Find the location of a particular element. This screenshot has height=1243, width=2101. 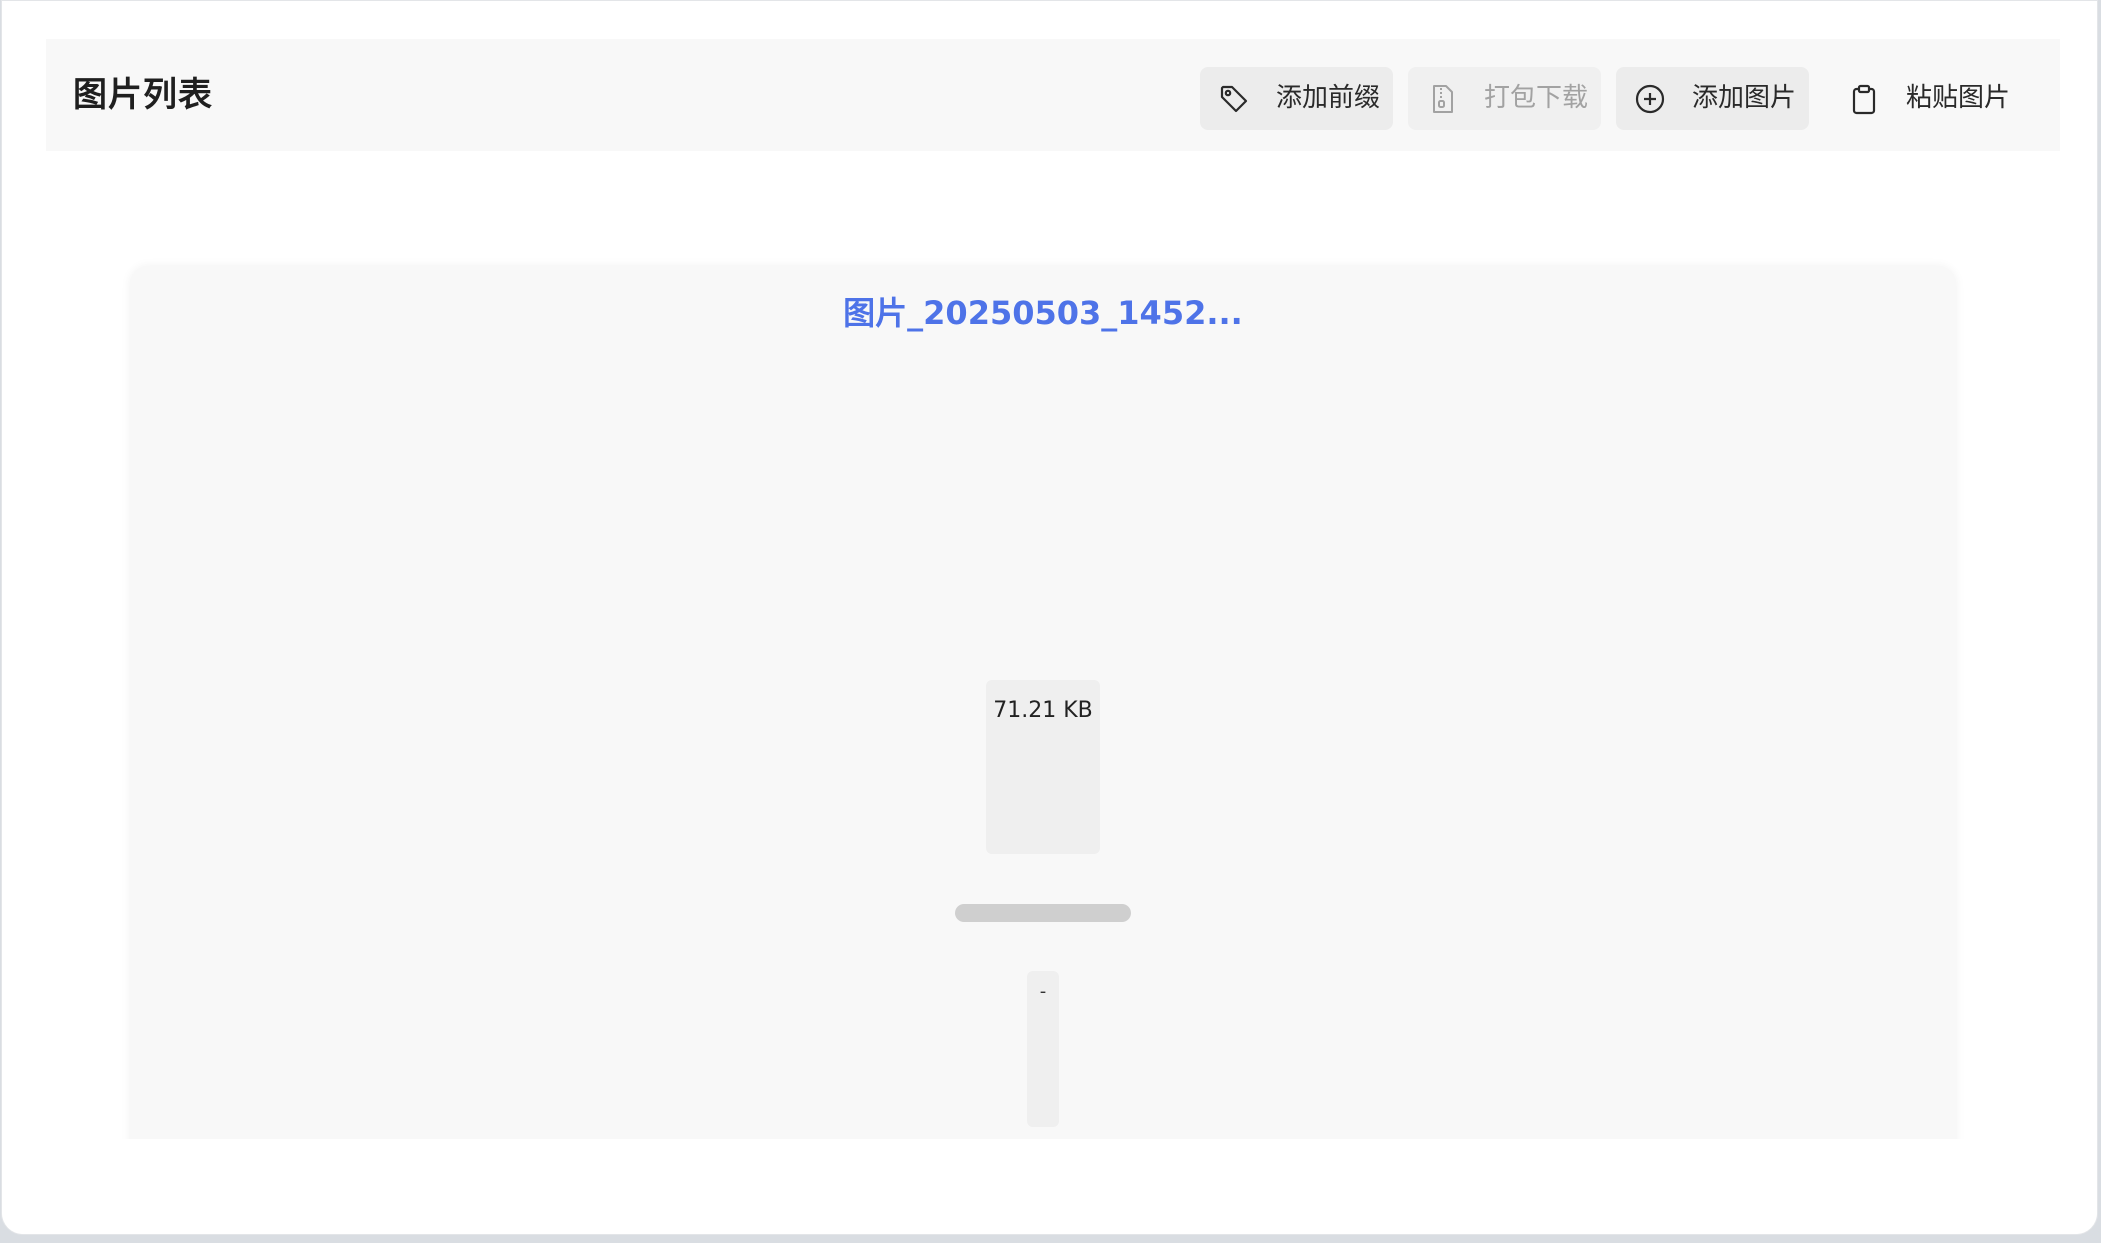

pack-download-button: 打包下载 is located at coordinates (1504, 98).